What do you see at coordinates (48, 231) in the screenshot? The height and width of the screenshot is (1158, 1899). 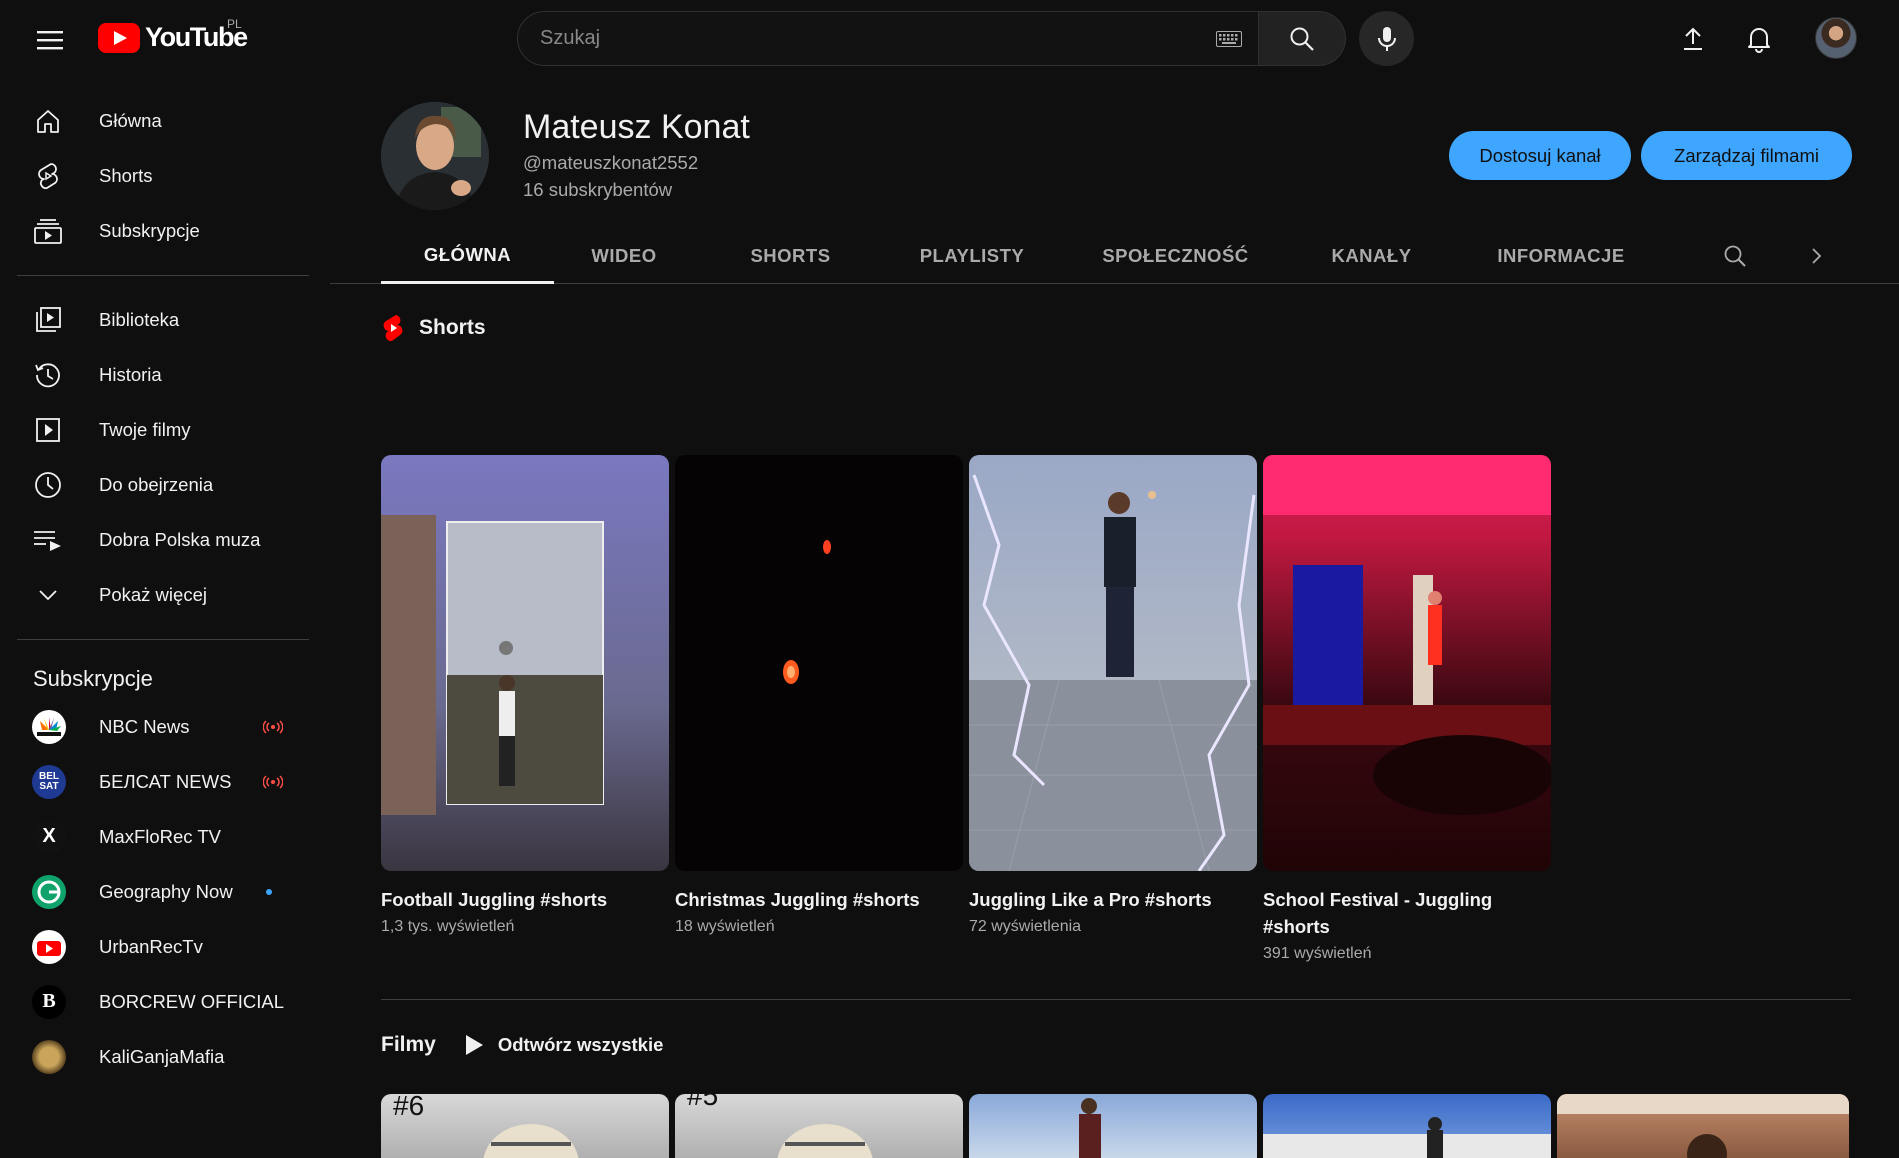 I see `subscriptions-icon` at bounding box center [48, 231].